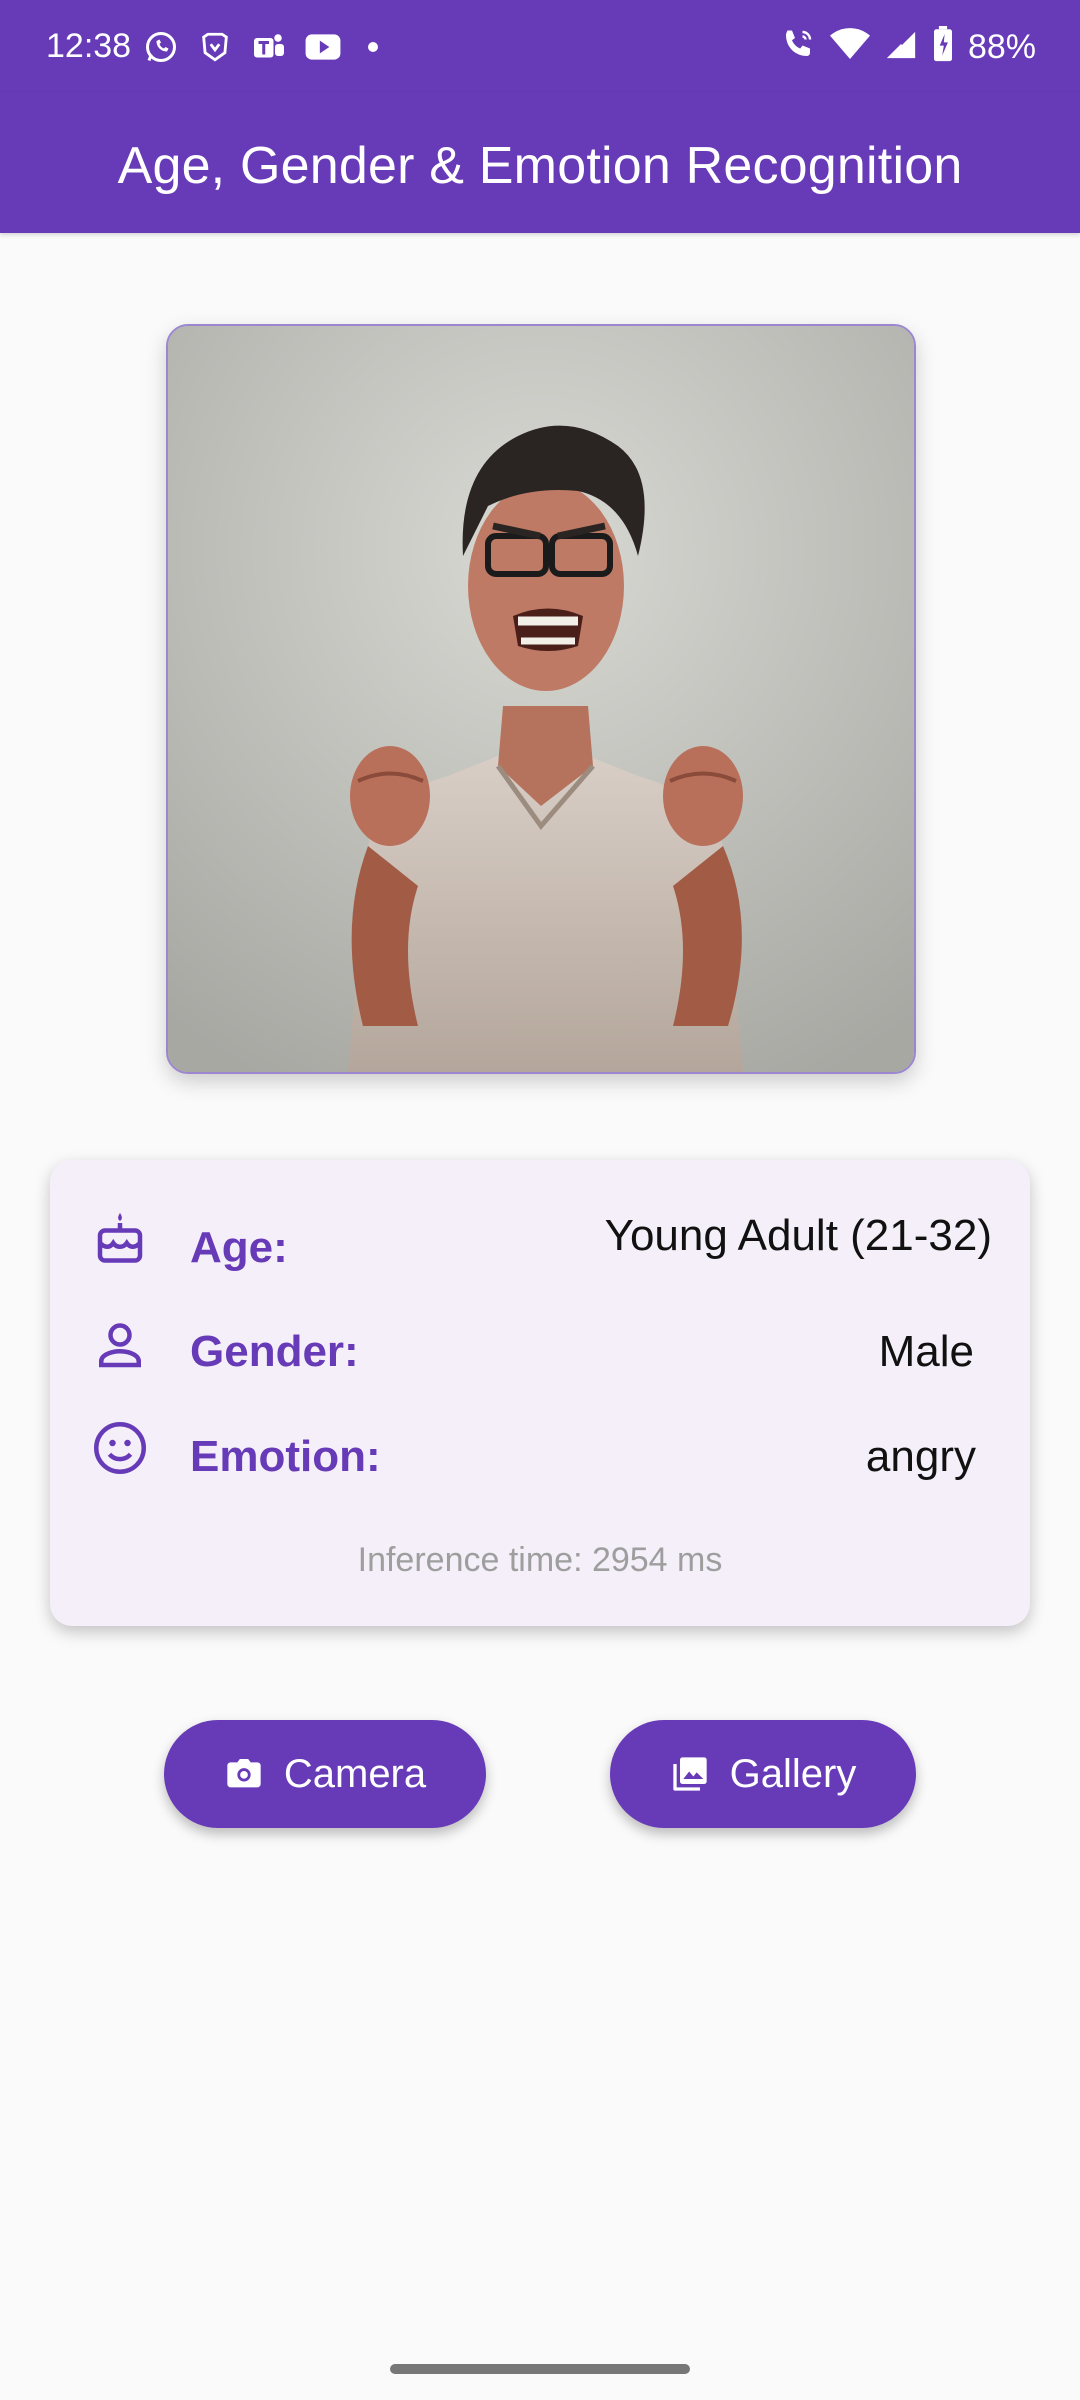 The image size is (1080, 2400). I want to click on emotion-value: angry, so click(920, 1456).